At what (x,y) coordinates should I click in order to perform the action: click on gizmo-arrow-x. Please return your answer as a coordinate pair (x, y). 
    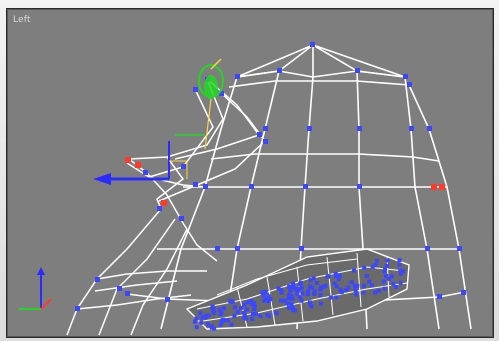
    Looking at the image, I should click on (102, 179).